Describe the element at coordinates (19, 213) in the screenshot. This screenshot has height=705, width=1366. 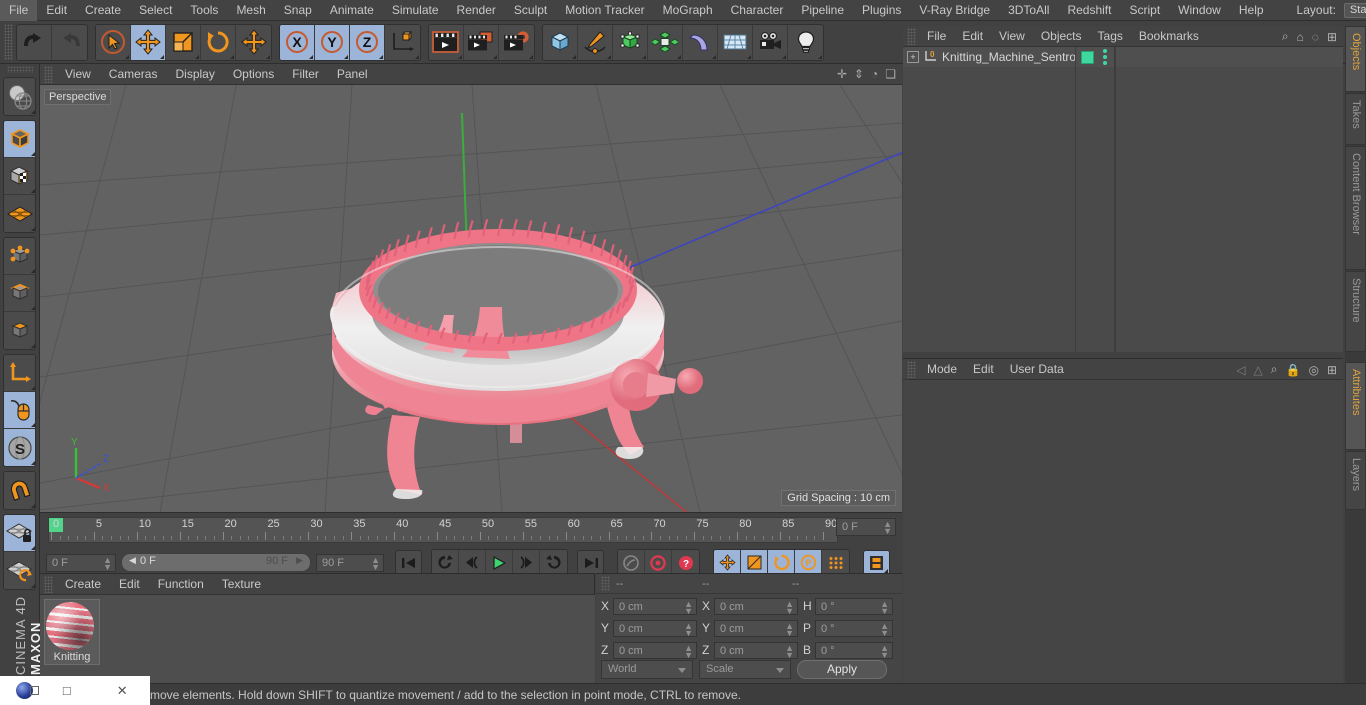
I see `workplane-mode-button` at that location.